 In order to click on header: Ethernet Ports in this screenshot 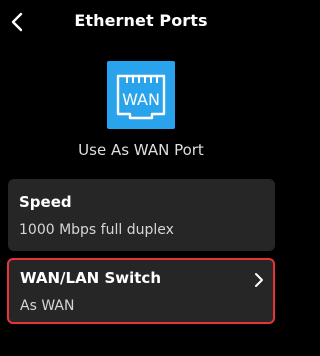, I will do `click(141, 22)`.